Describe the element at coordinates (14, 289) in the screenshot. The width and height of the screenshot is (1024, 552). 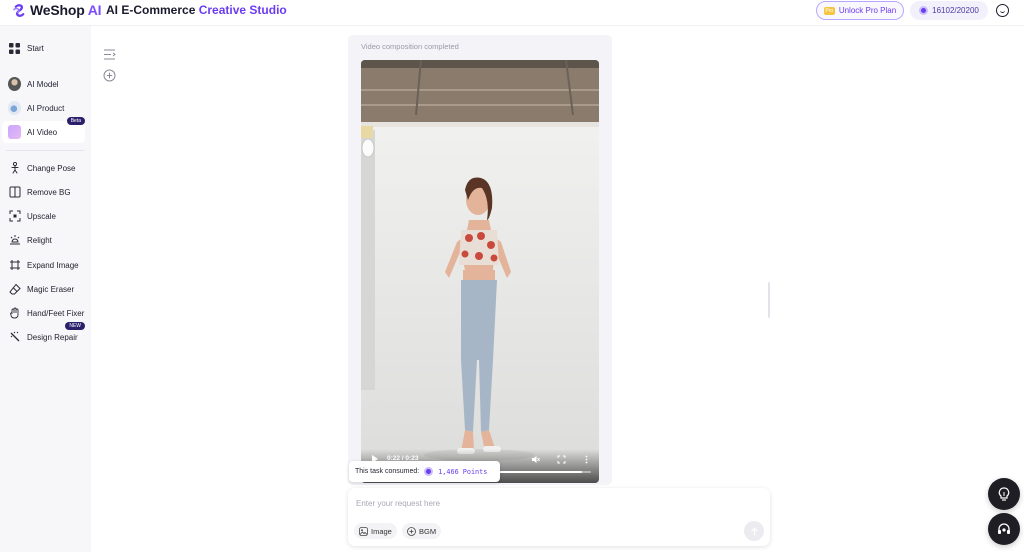
I see `eraser-icon` at that location.